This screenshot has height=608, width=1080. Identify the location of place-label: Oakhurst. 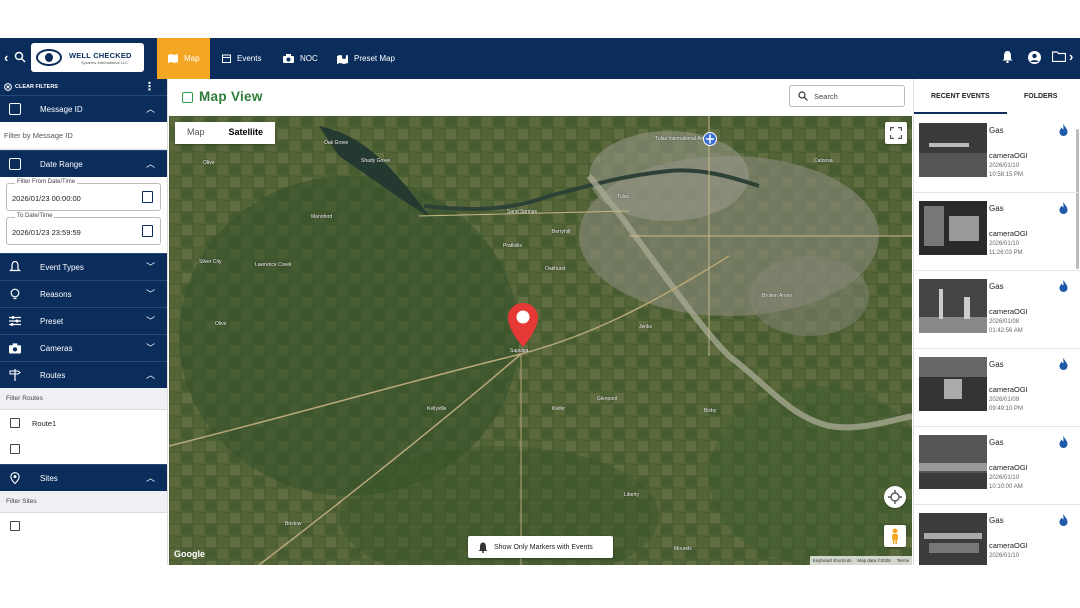
(555, 269).